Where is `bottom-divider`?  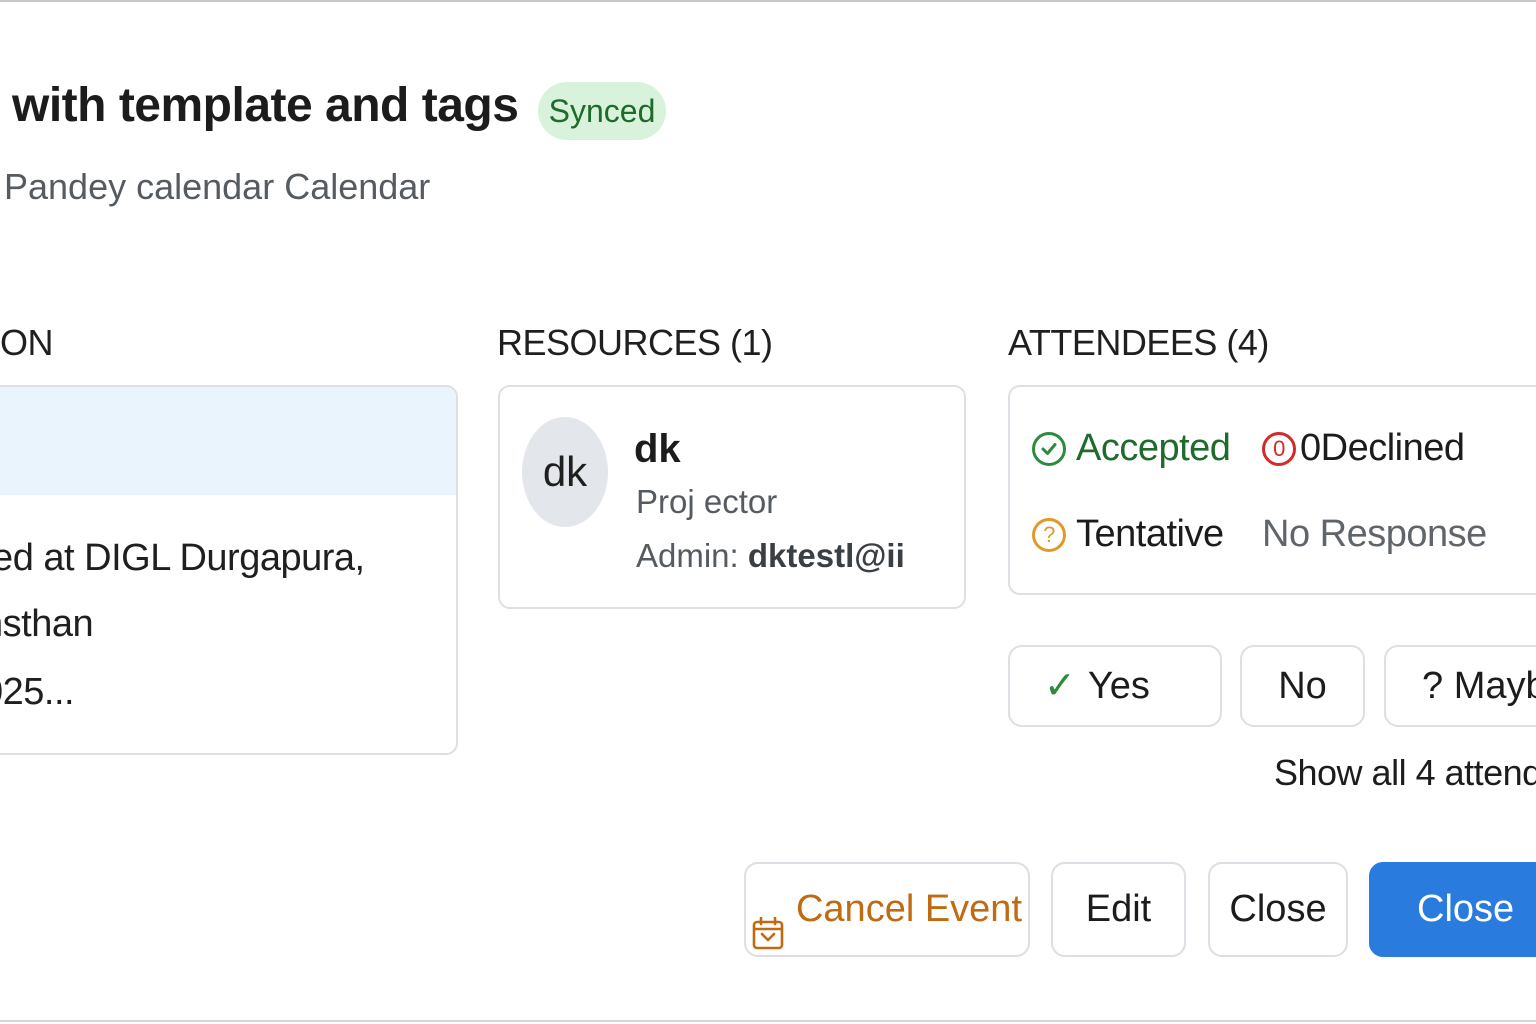
bottom-divider is located at coordinates (768, 1021).